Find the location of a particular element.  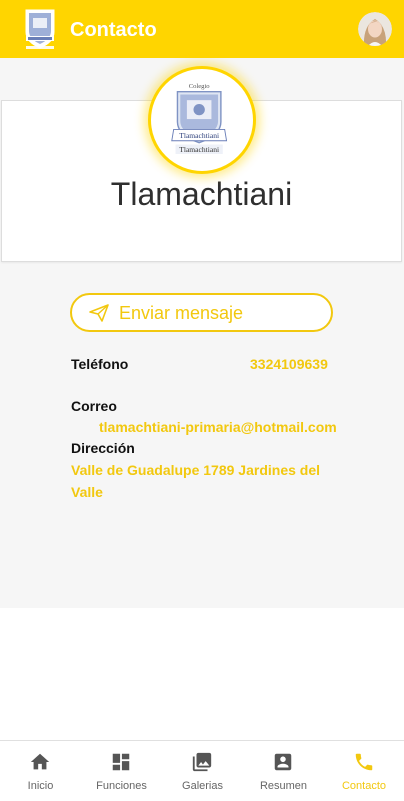

nav-item-galerias: Galerias is located at coordinates (202, 771).